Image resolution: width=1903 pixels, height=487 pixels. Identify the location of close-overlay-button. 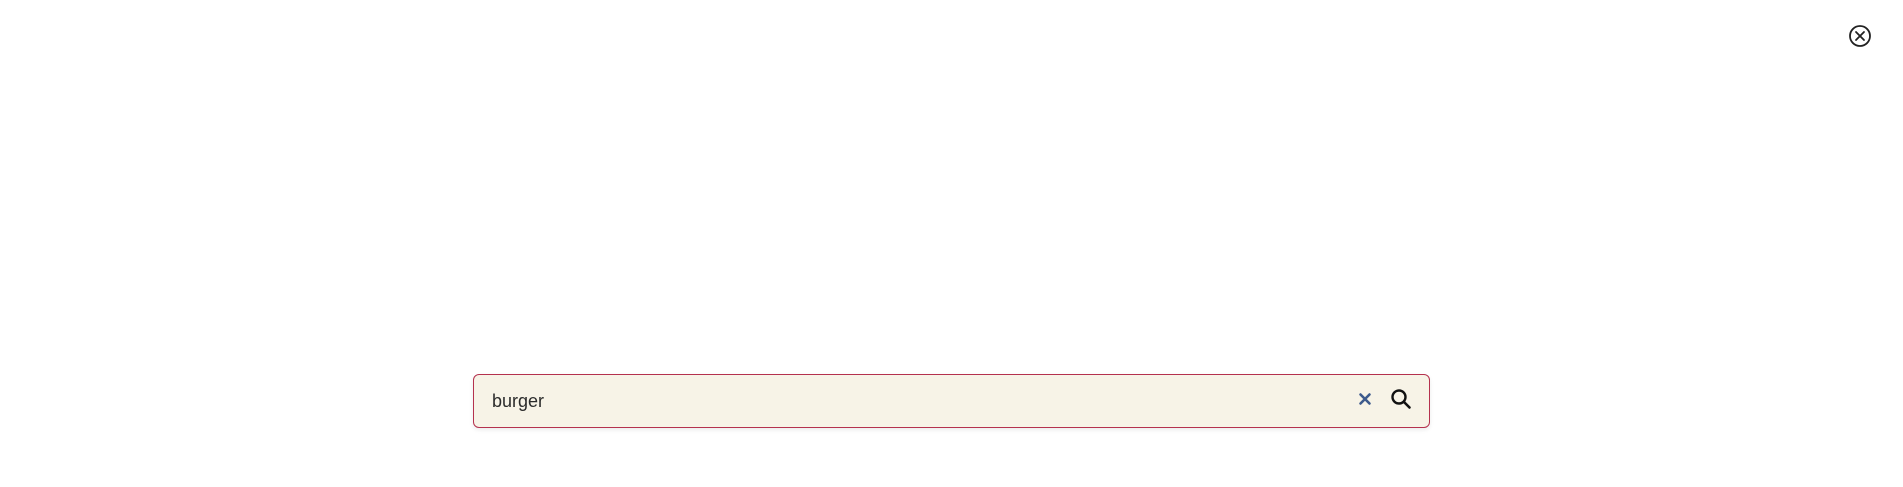
(1860, 36).